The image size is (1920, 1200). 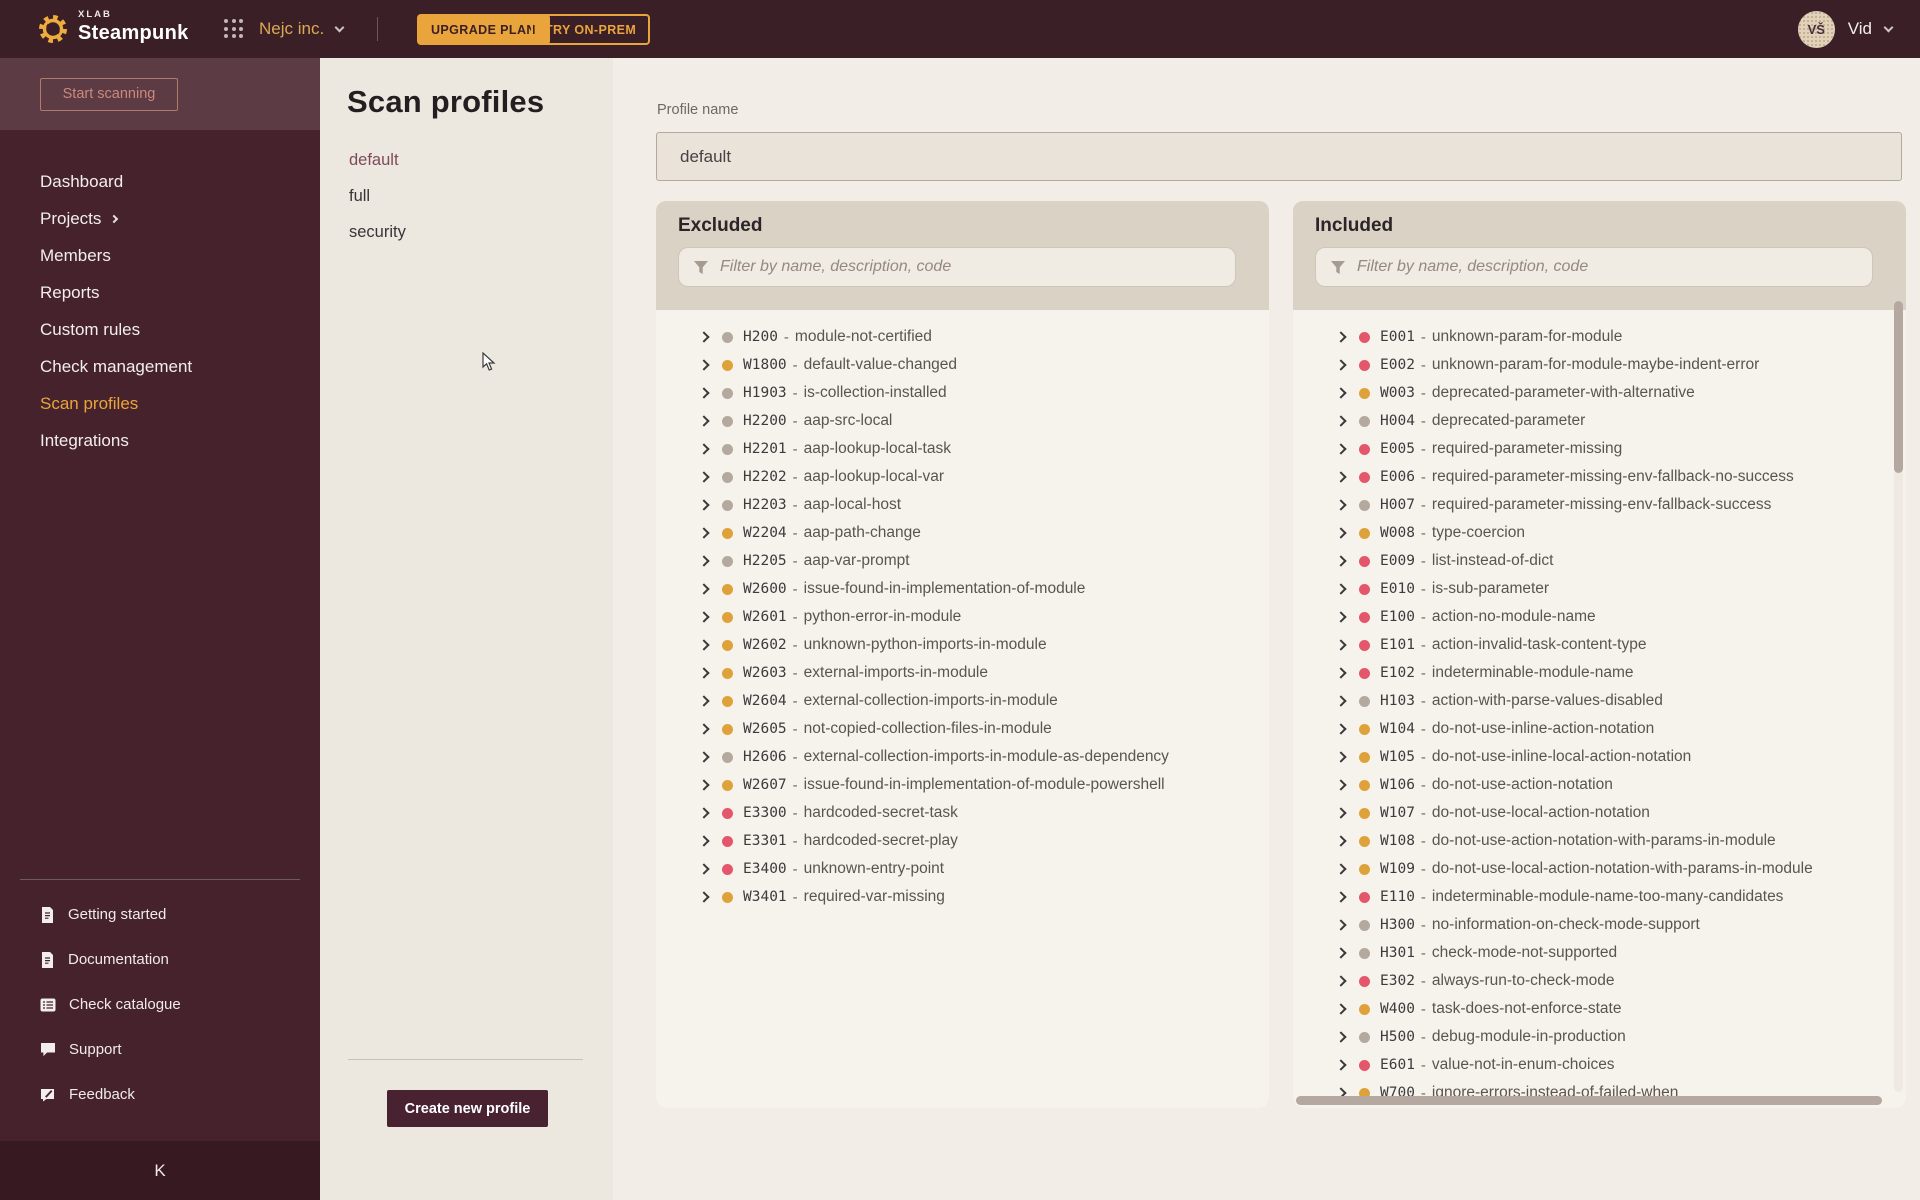 What do you see at coordinates (962, 645) in the screenshot?
I see `check-row: W2602 - unknown-python-imports-in-module` at bounding box center [962, 645].